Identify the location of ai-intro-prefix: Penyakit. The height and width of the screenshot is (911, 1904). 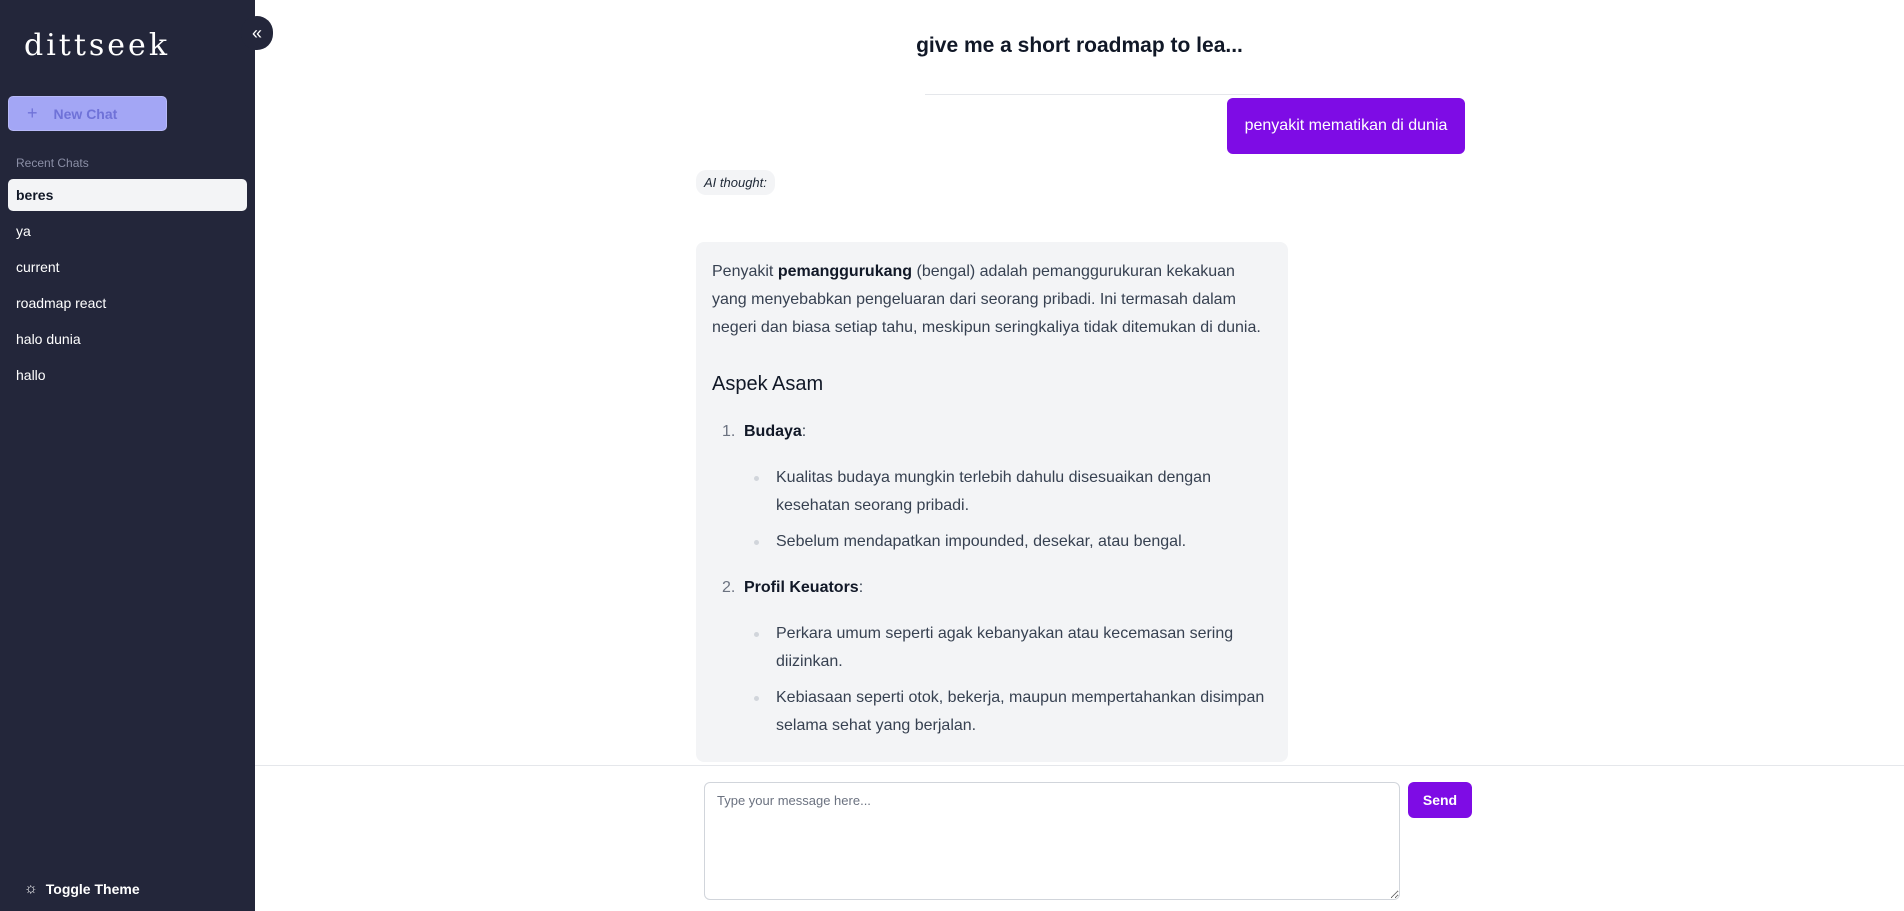
(745, 271).